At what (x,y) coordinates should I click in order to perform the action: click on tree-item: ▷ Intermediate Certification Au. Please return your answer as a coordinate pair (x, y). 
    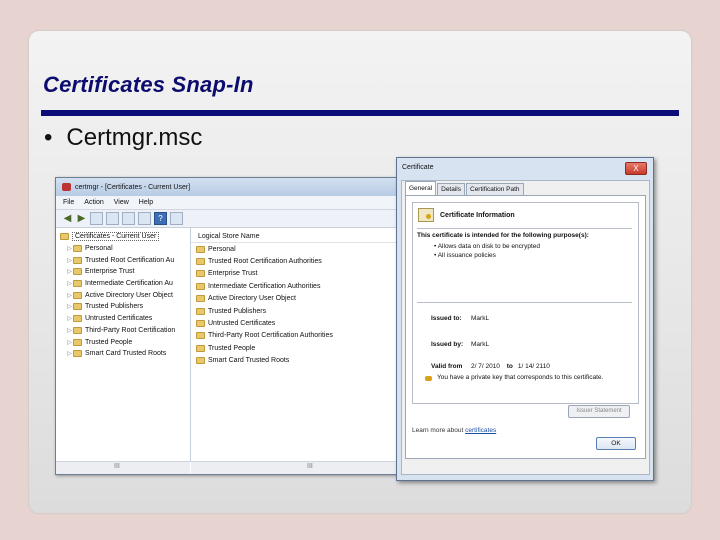
    Looking at the image, I should click on (123, 284).